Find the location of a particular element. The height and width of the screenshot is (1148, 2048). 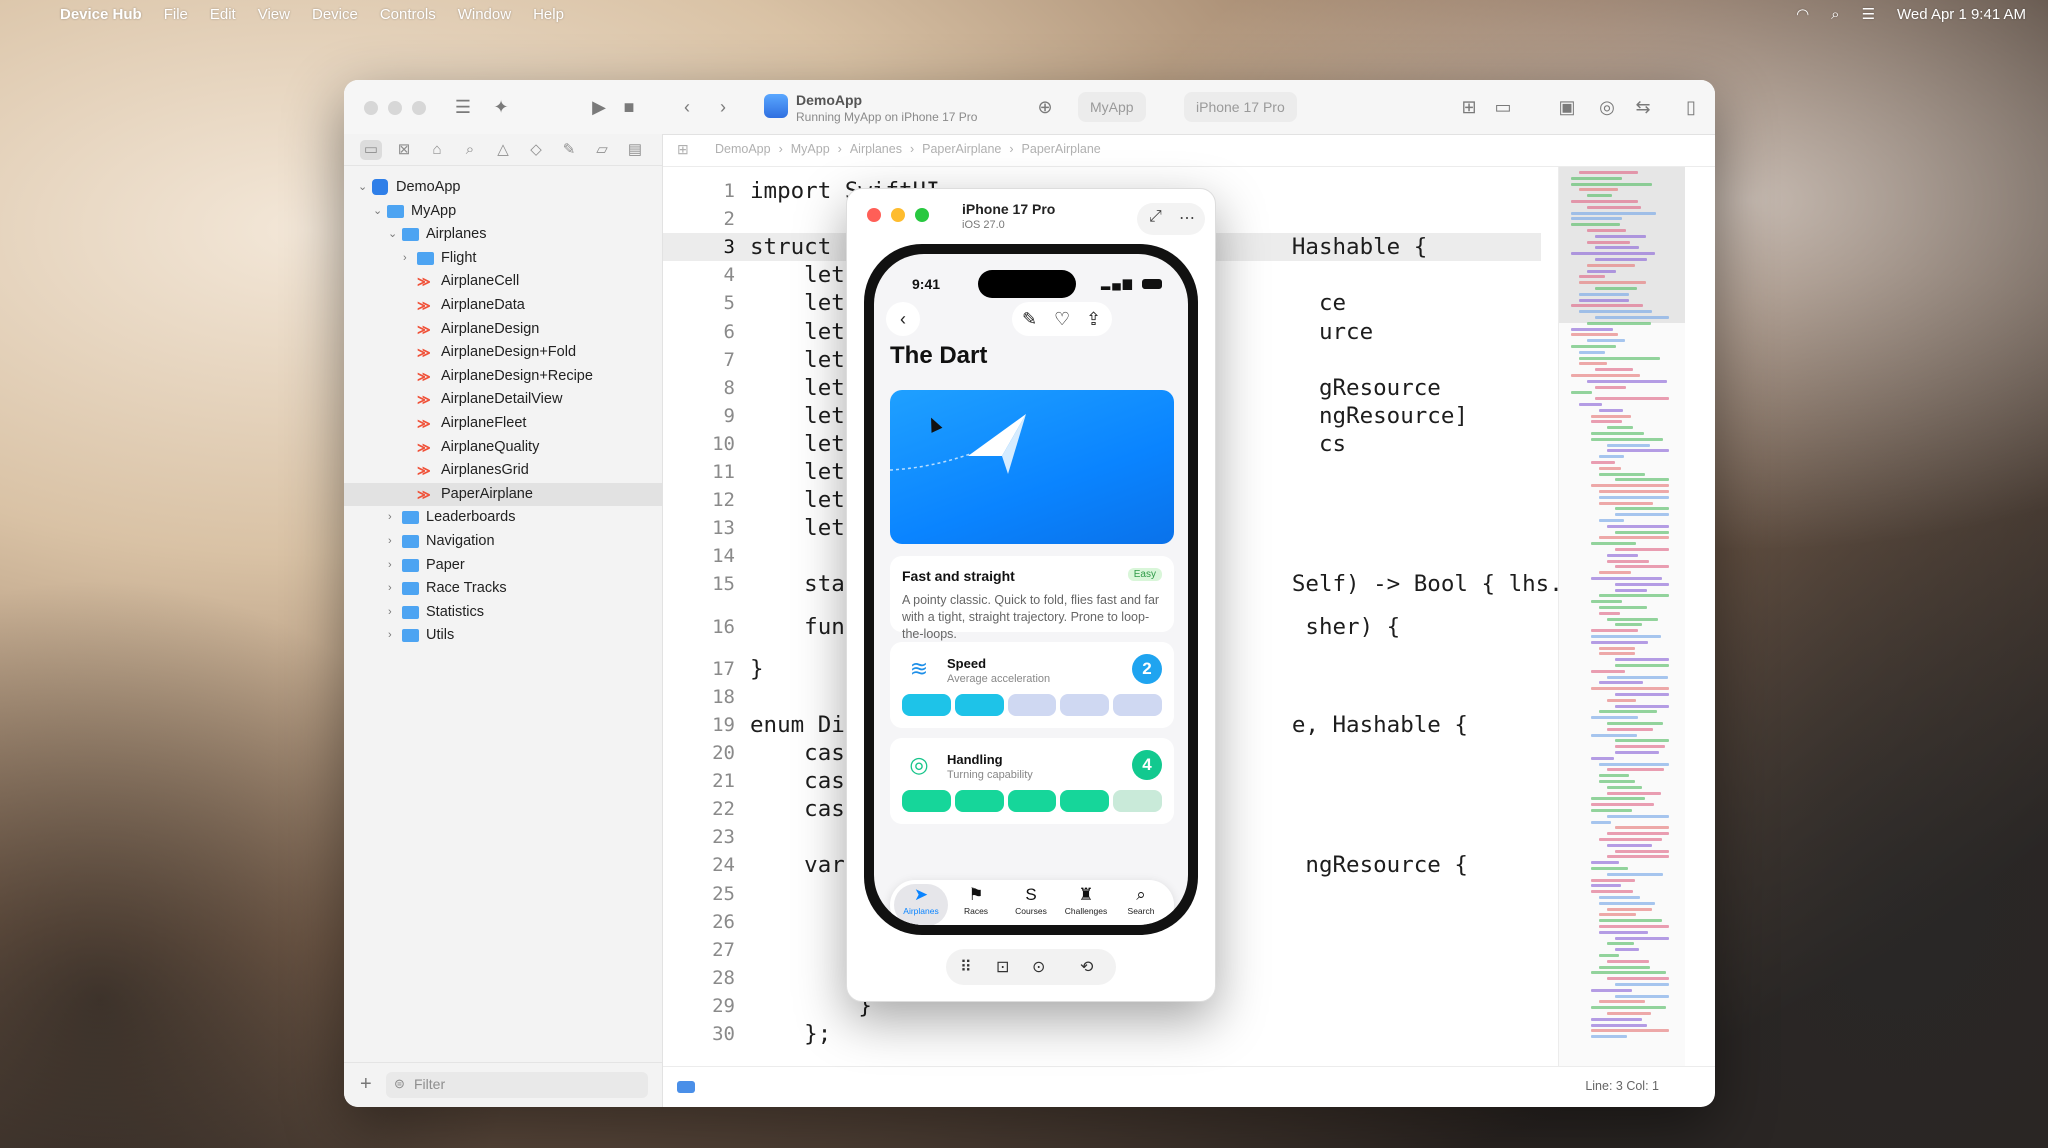

debug-area-chip is located at coordinates (686, 1087).